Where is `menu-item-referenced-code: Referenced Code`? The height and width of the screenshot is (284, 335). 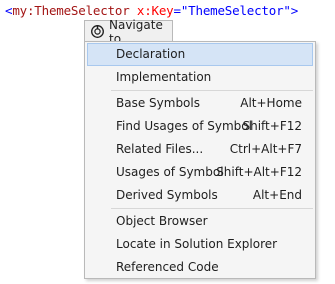
menu-item-referenced-code: Referenced Code is located at coordinates (200, 267).